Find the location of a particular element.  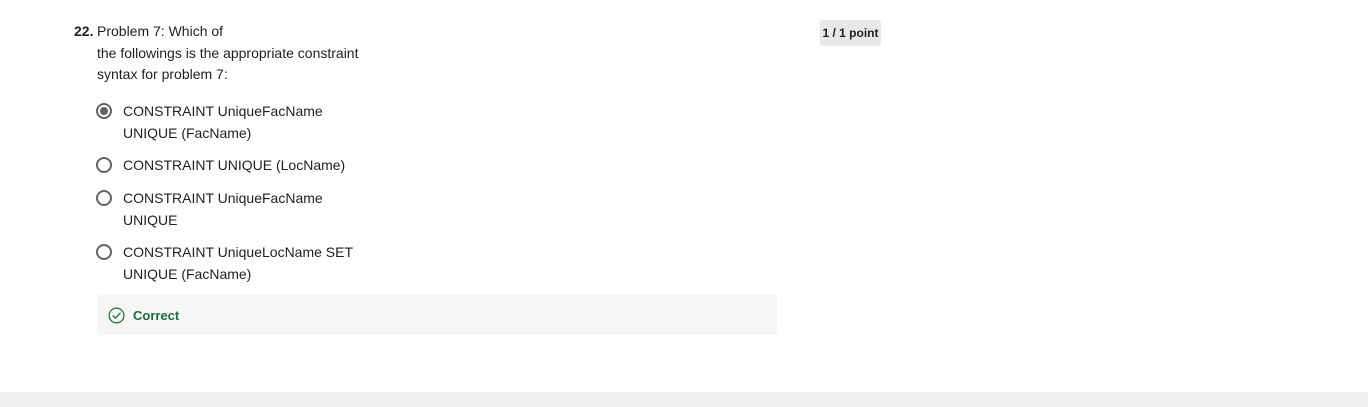

feedback-label: Correct is located at coordinates (156, 315).